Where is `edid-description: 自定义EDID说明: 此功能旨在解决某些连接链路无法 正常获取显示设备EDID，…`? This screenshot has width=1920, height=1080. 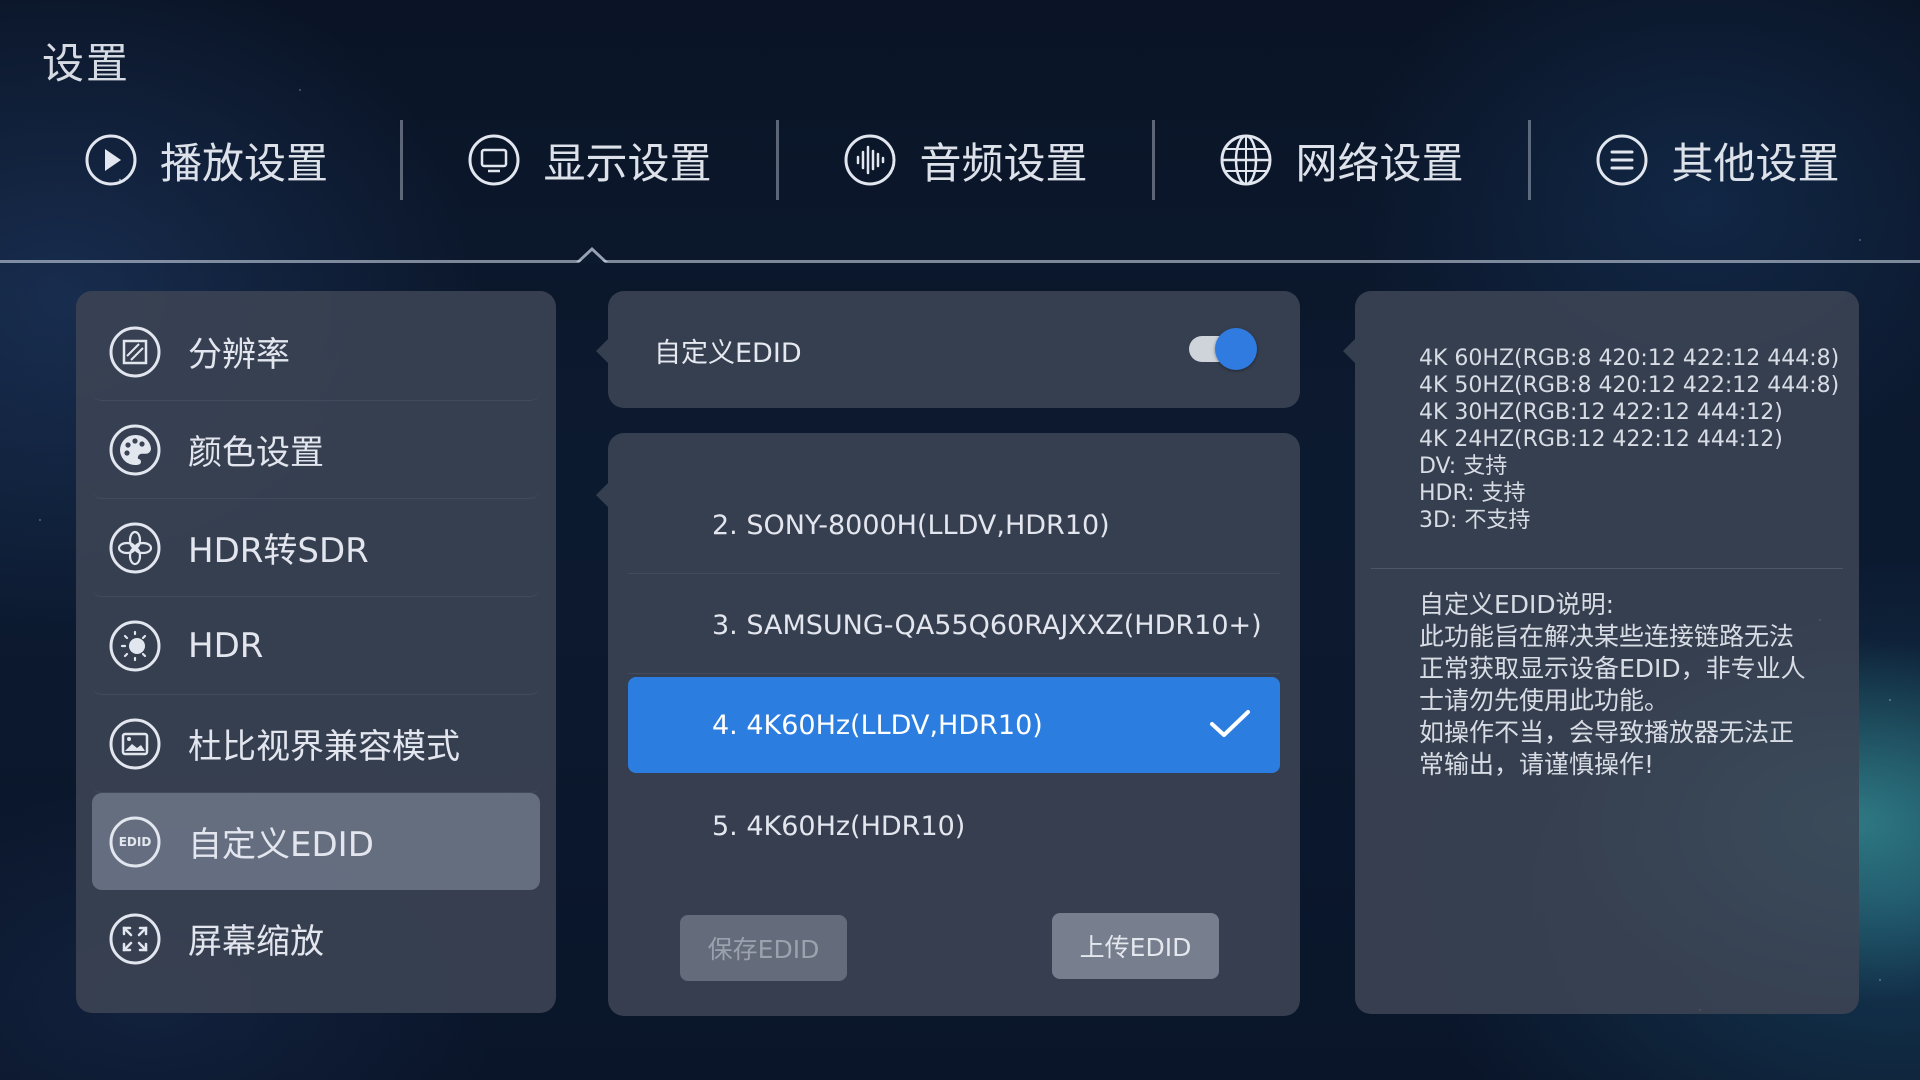 edid-description: 自定义EDID说明: 此功能旨在解决某些连接链路无法 正常获取显示设备EDID，… is located at coordinates (1629, 685).